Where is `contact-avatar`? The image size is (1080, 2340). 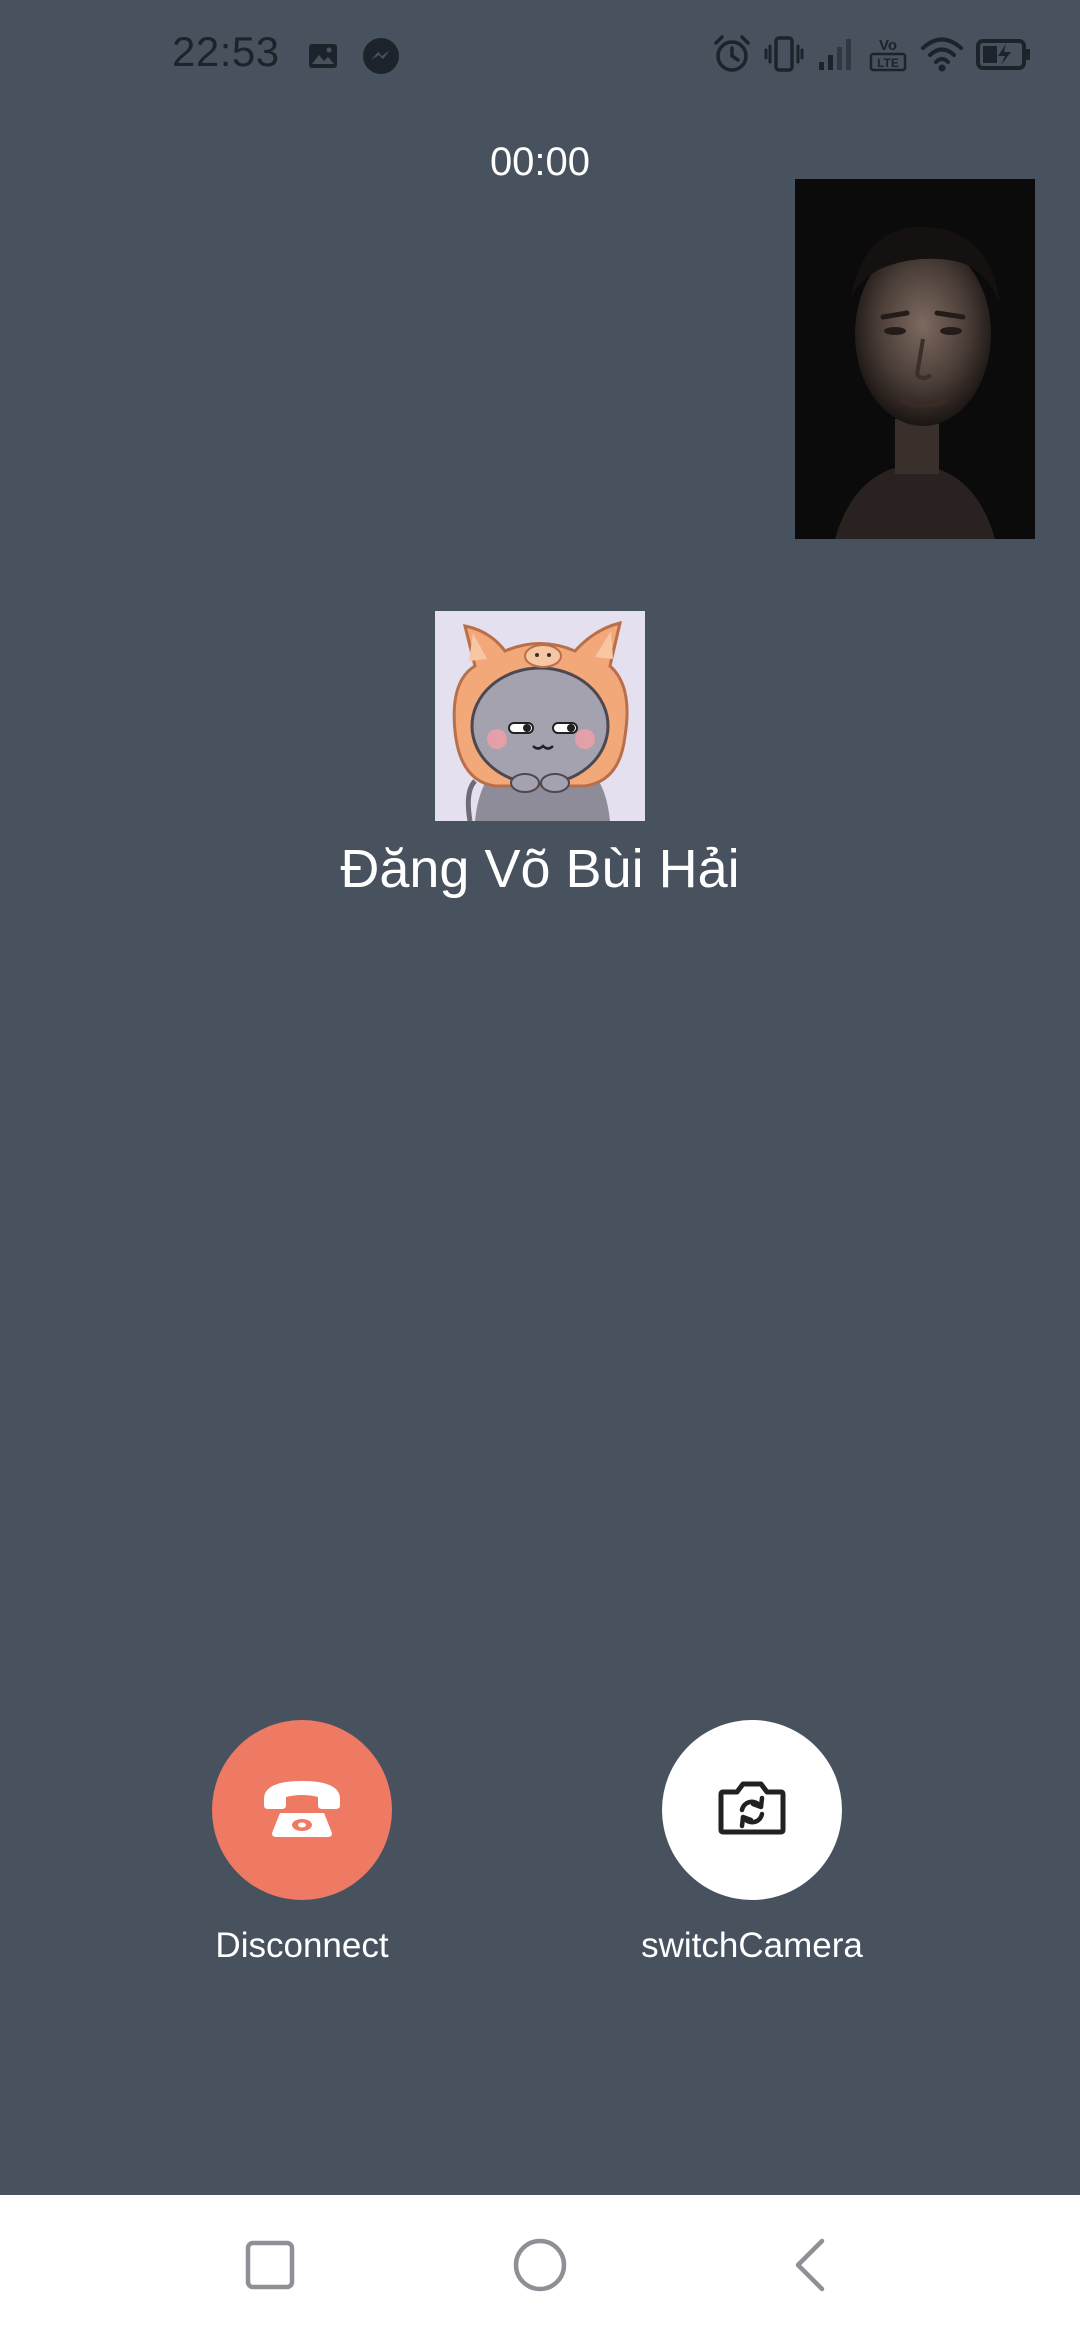 contact-avatar is located at coordinates (540, 716).